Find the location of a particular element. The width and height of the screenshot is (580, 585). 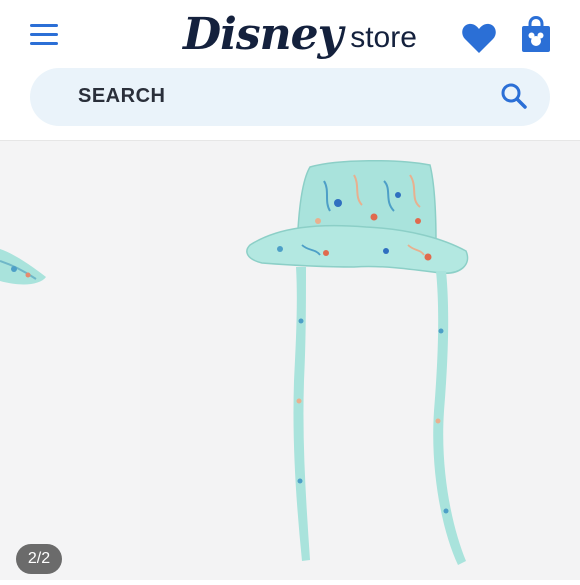

search-label: SEARCH is located at coordinates (122, 96).